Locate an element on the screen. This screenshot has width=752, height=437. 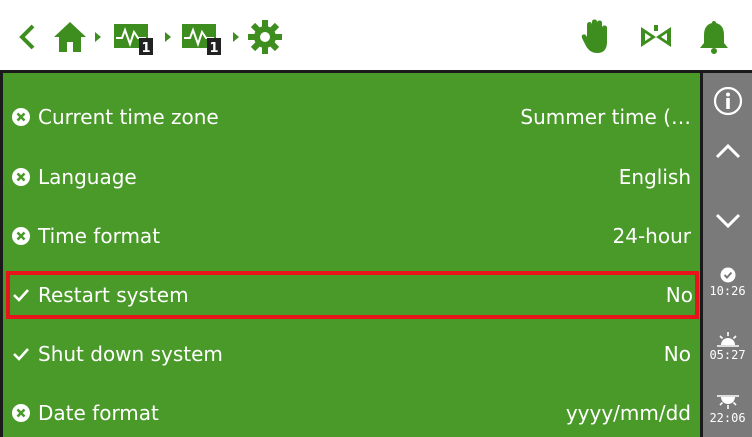
setting-row-date-format: Date format yyyy/mm/dd is located at coordinates (351, 413).